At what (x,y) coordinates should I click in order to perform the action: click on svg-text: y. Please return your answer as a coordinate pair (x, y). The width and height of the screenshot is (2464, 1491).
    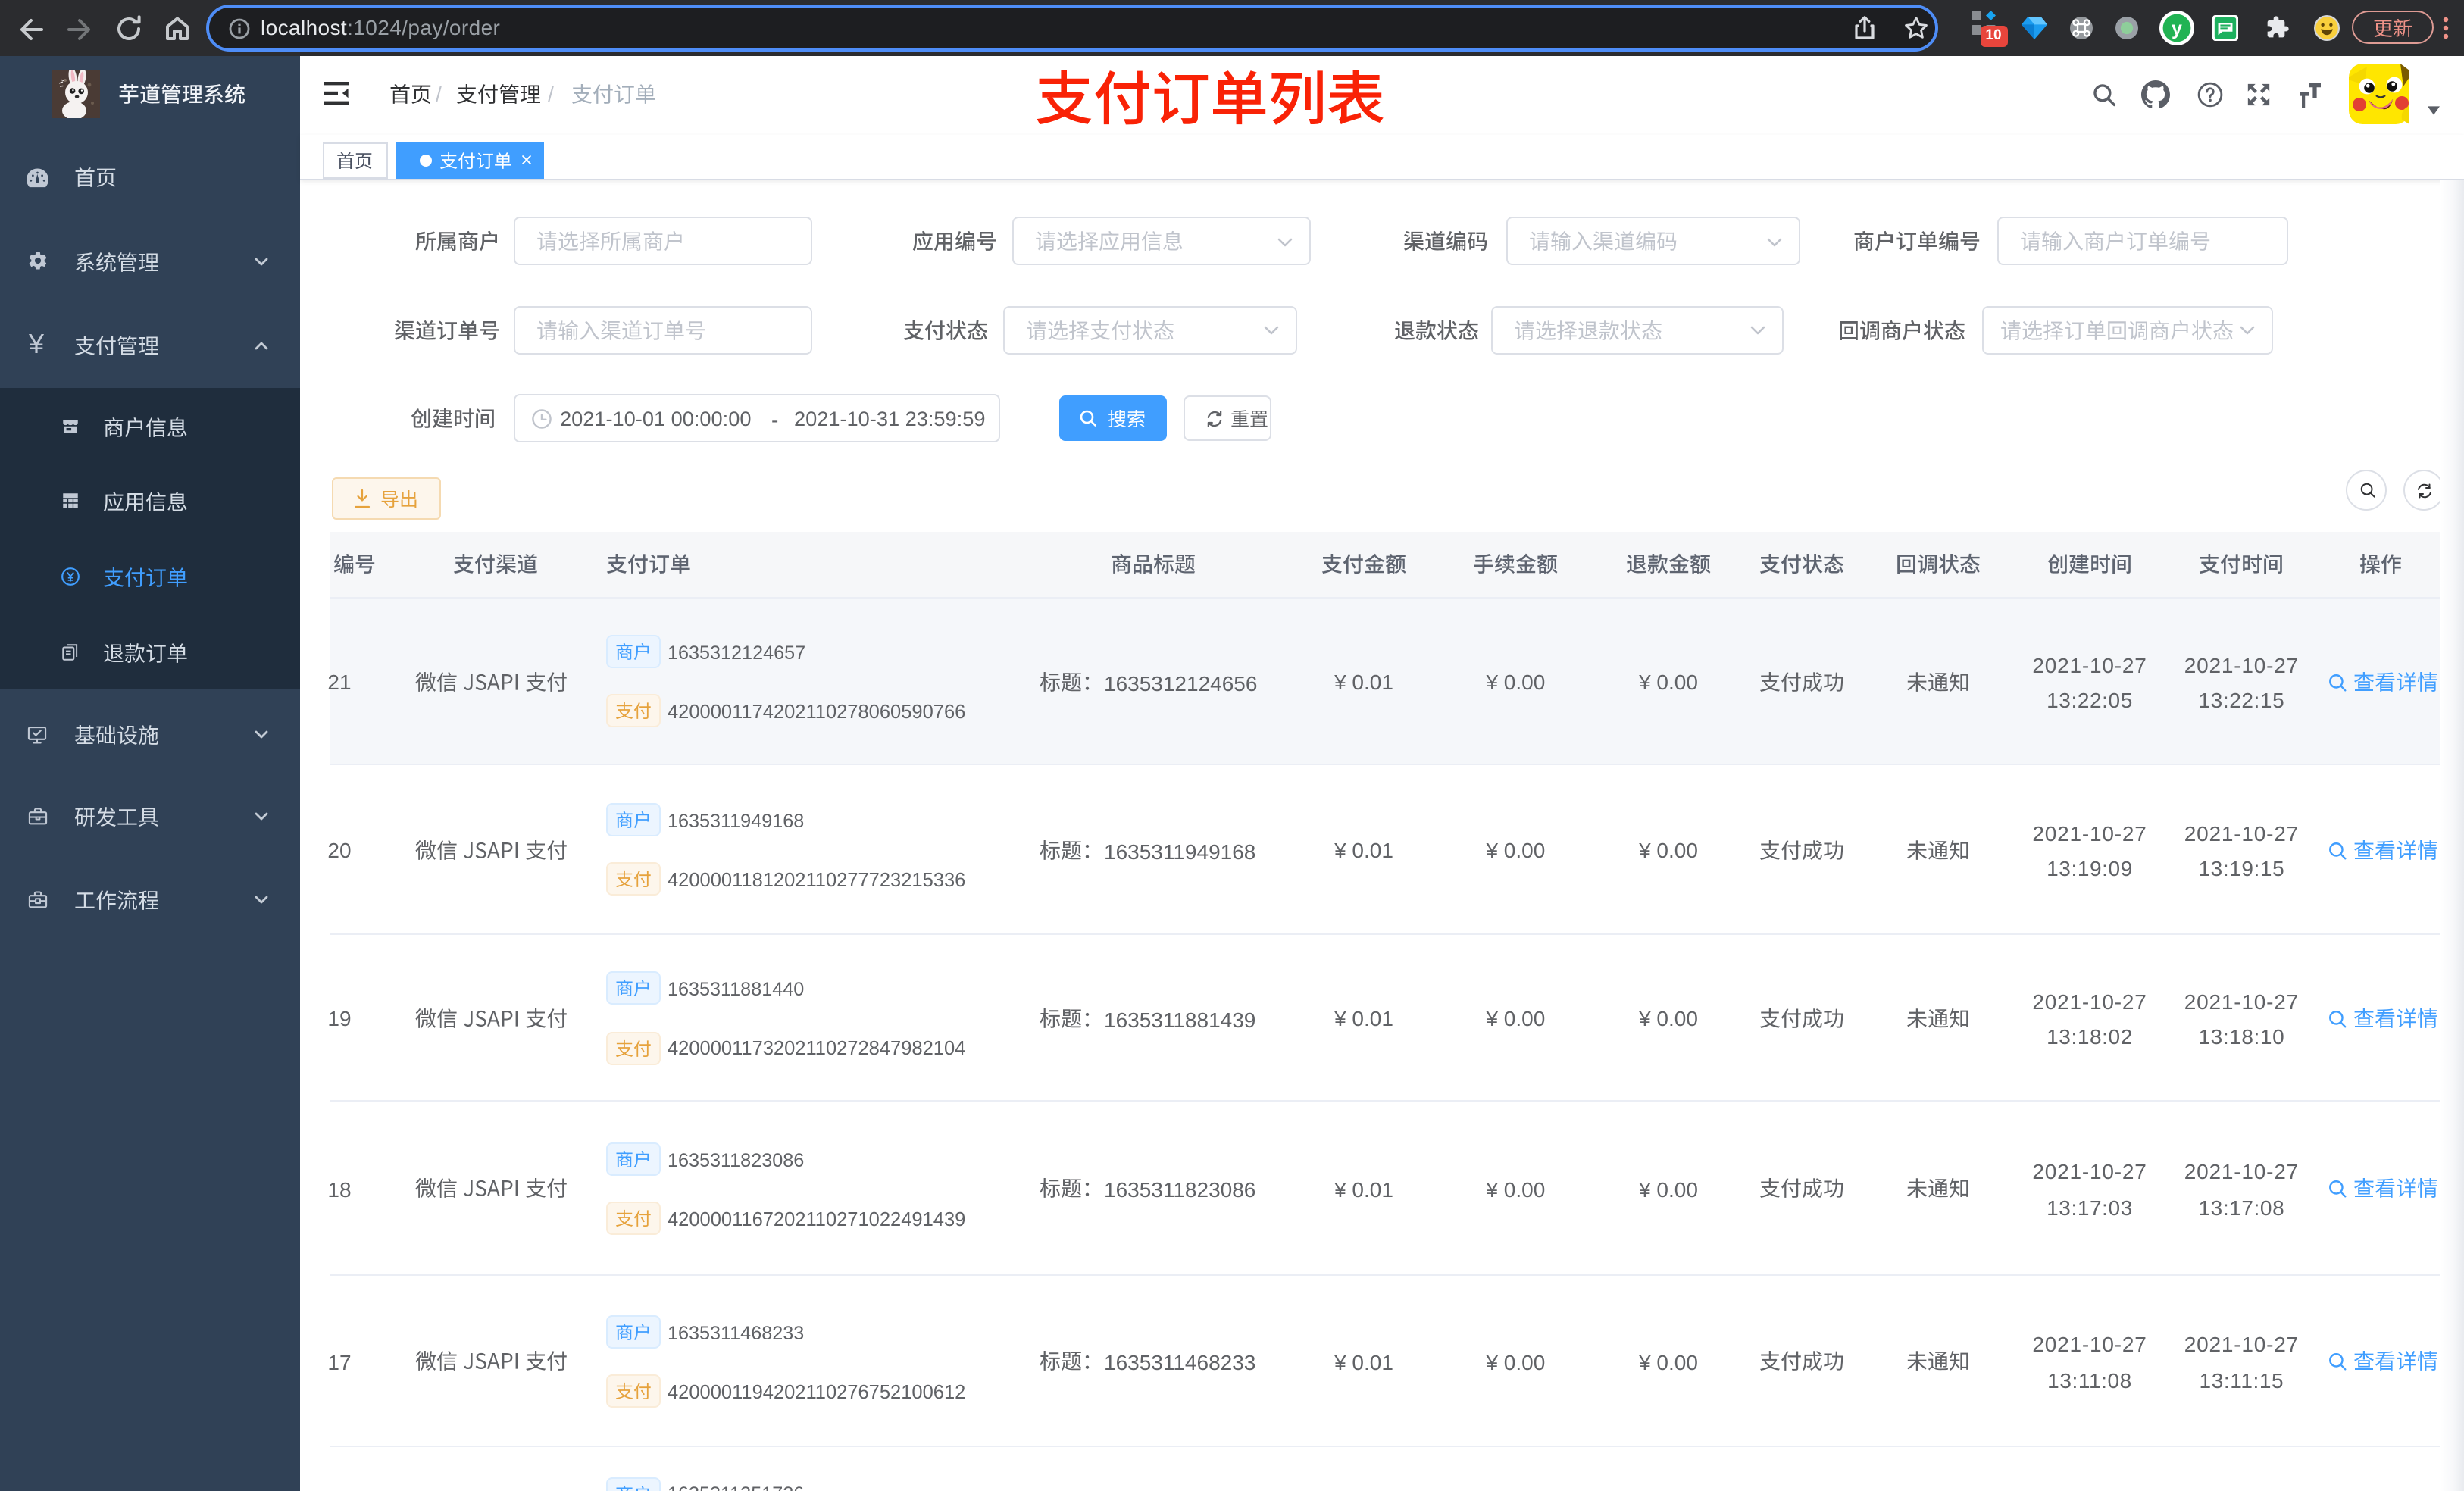
    Looking at the image, I should click on (2177, 28).